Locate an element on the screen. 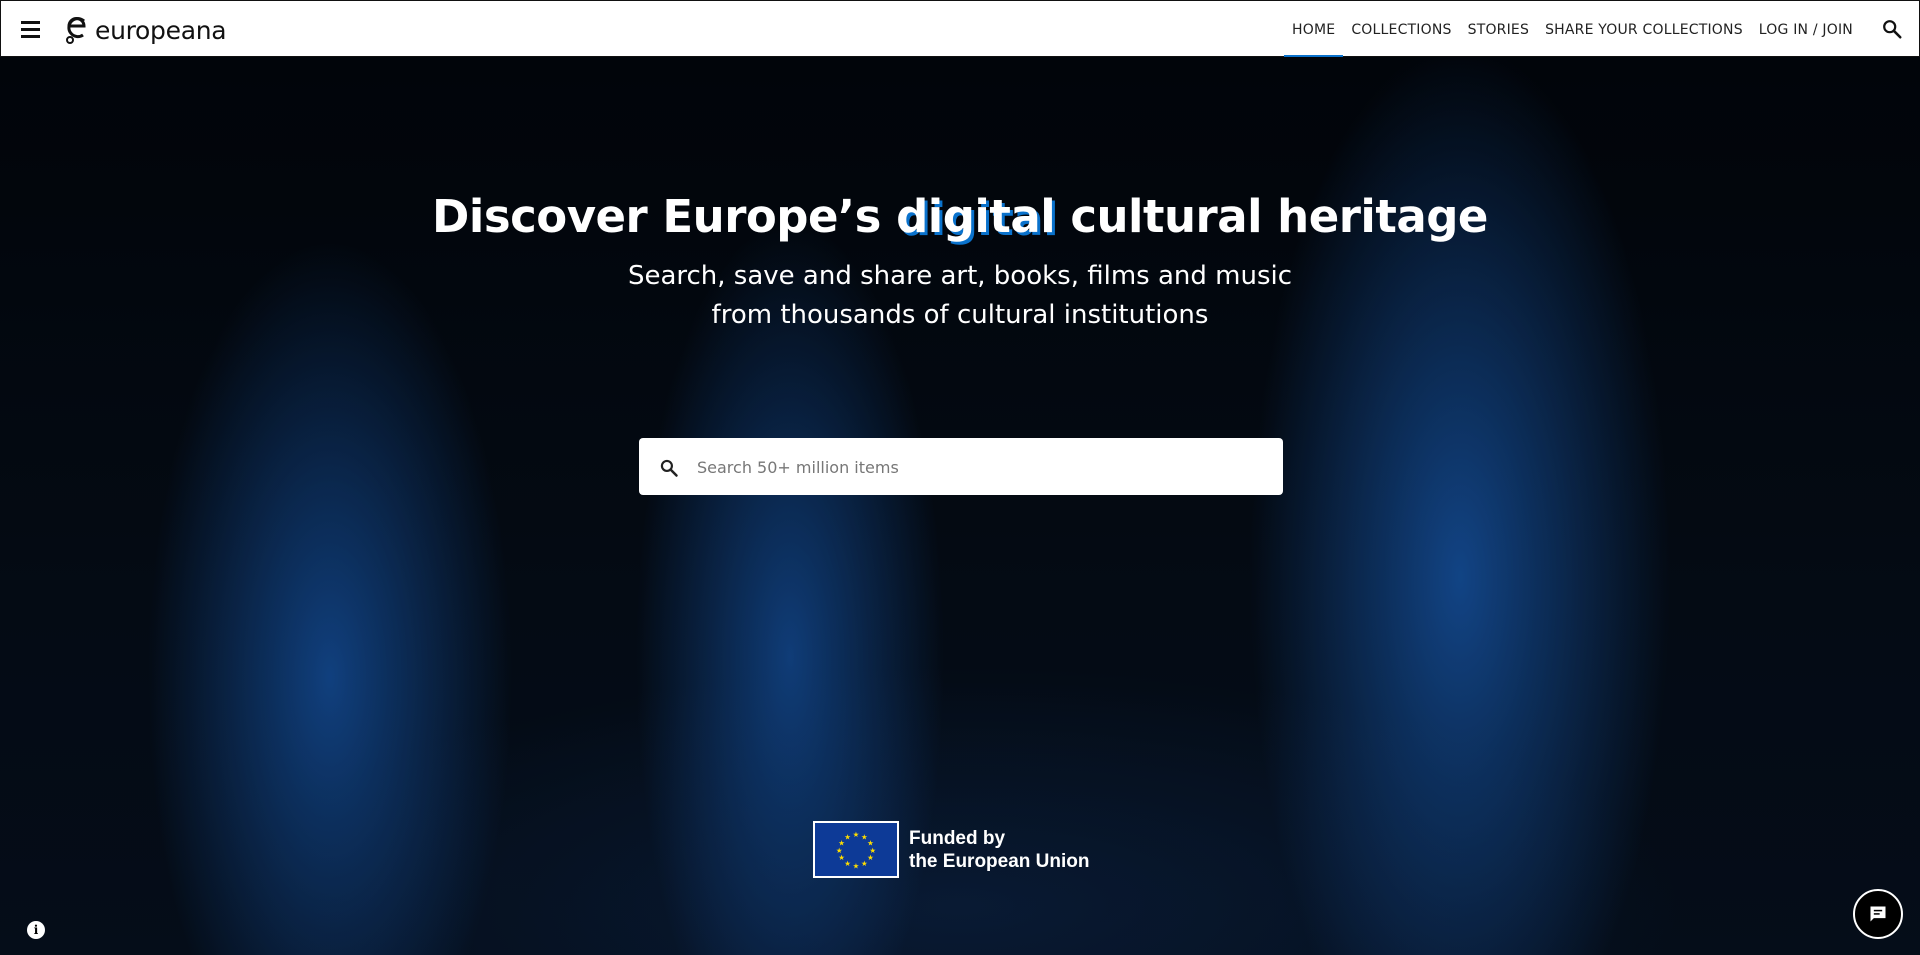  europeana-logo-mark is located at coordinates (76, 30).